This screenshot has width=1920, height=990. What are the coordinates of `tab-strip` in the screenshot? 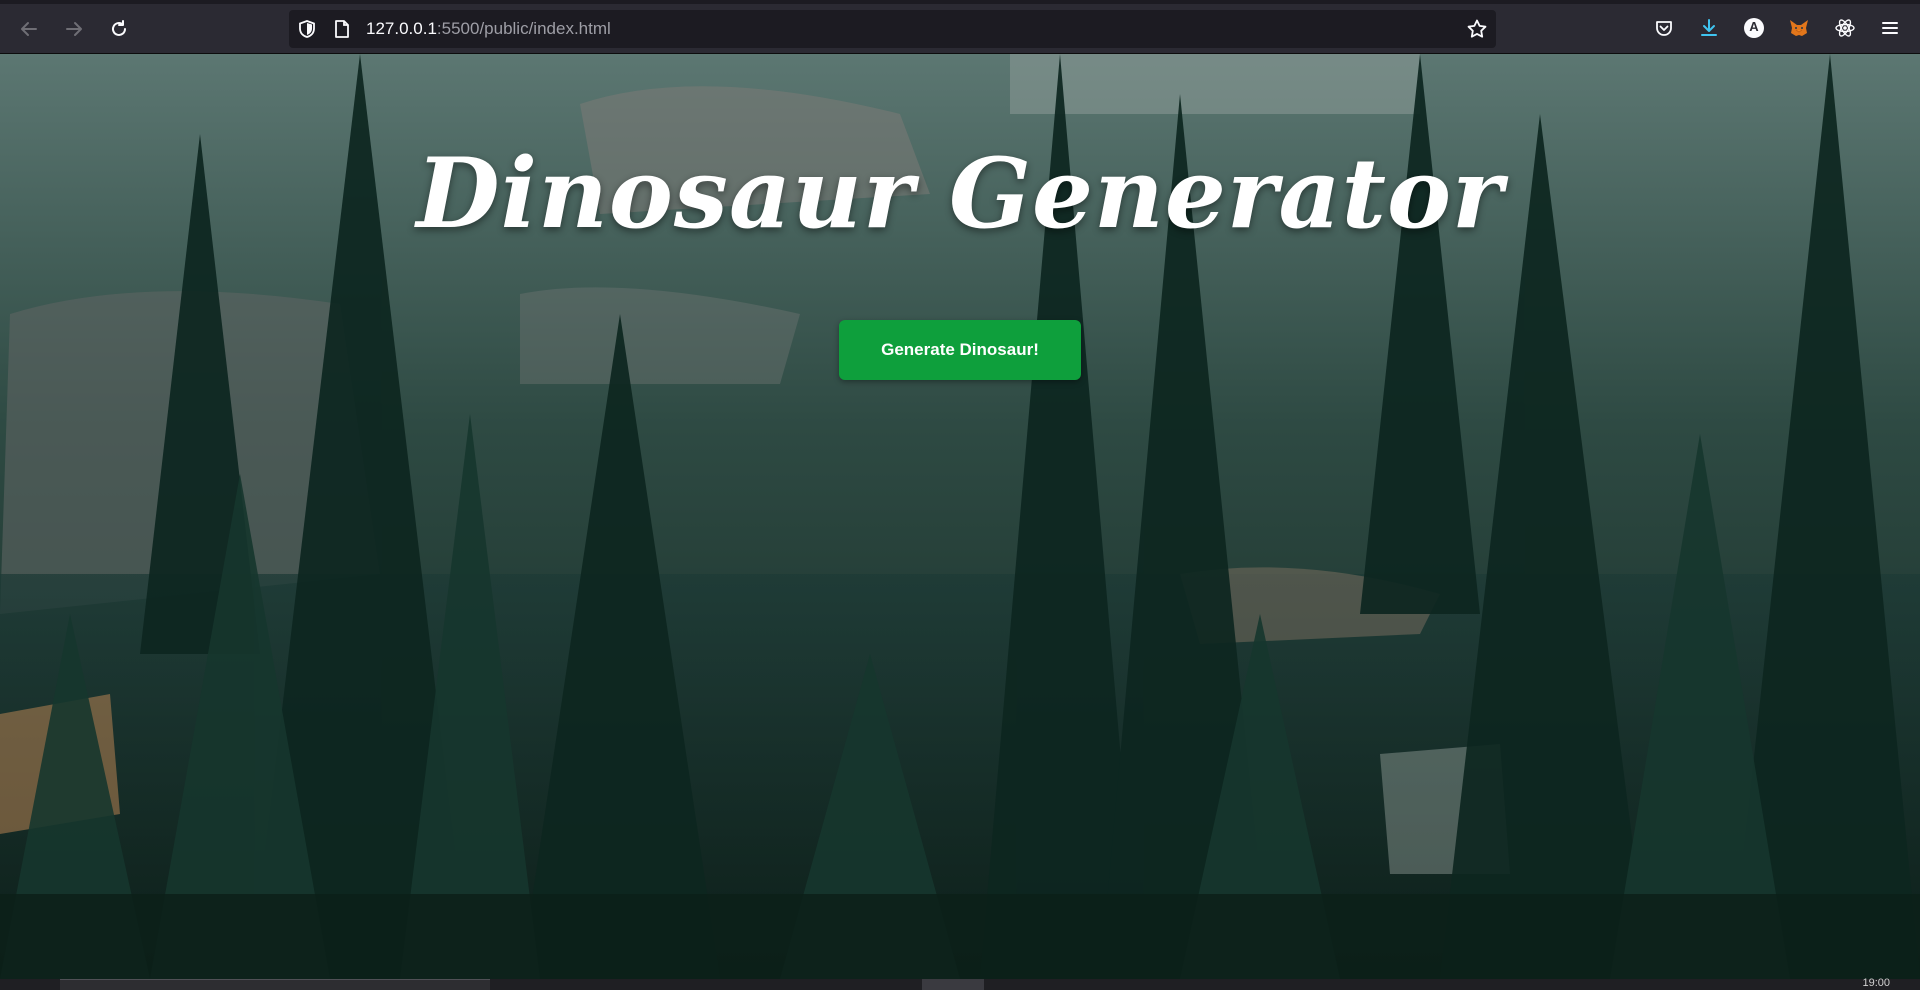 It's located at (960, 2).